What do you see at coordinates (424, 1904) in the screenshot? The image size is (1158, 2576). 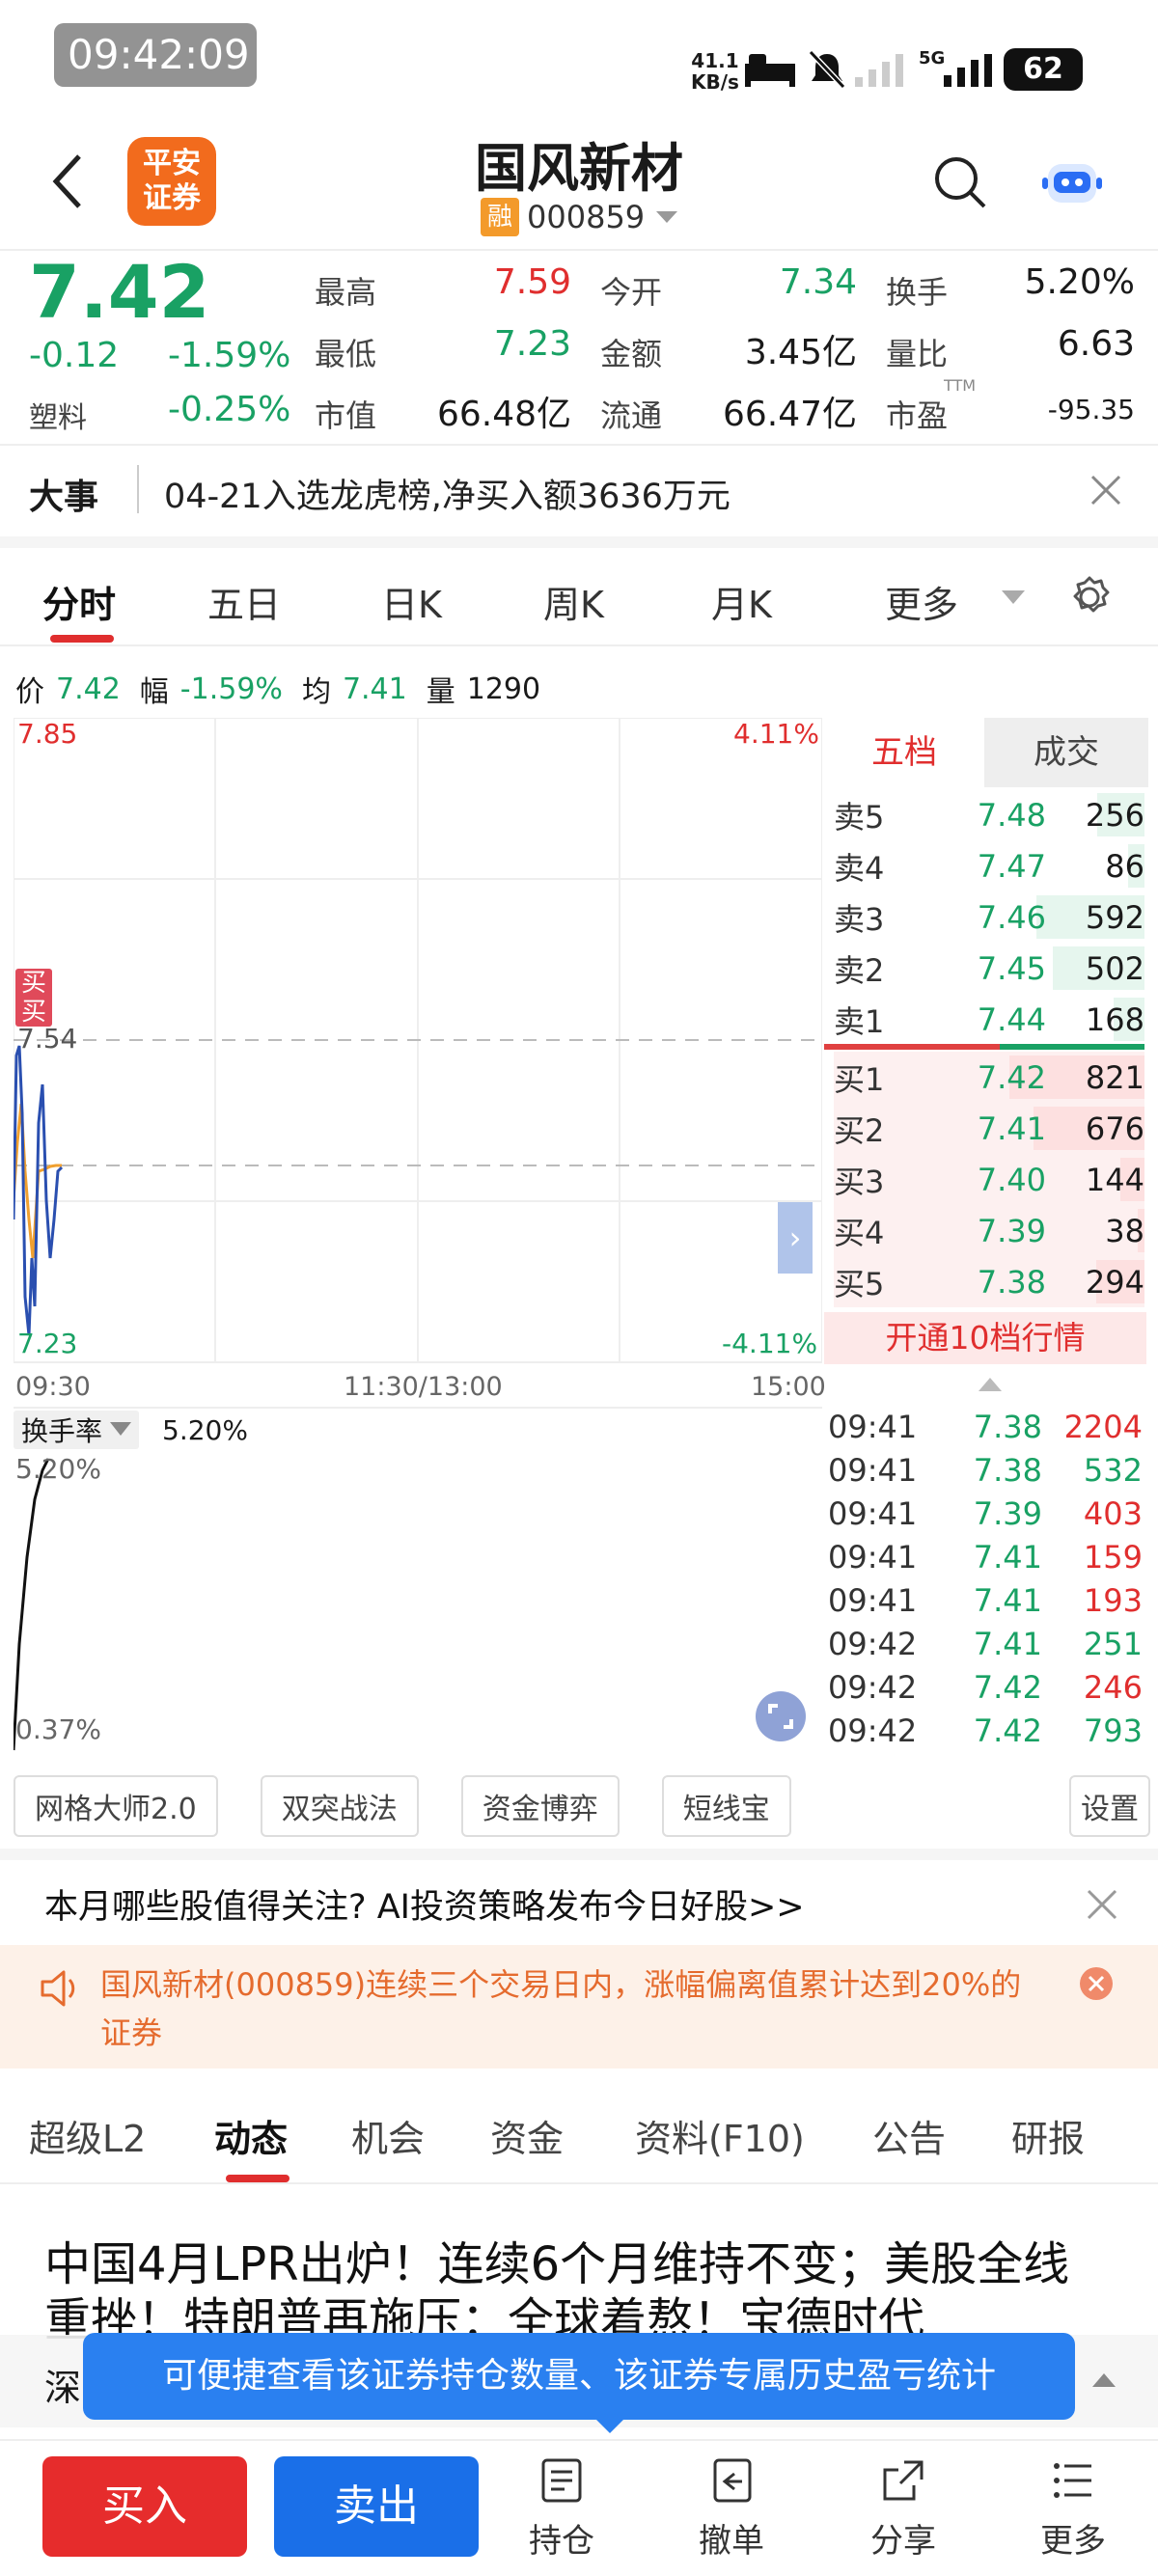 I see `promo-text: 本月哪些股值得关注? AI投资策略发布今日好股>>` at bounding box center [424, 1904].